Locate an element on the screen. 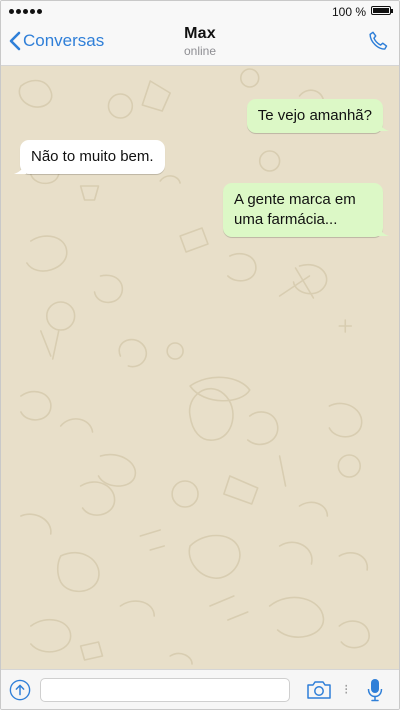 The height and width of the screenshot is (710, 400). signal-strength-icon is located at coordinates (25, 11).